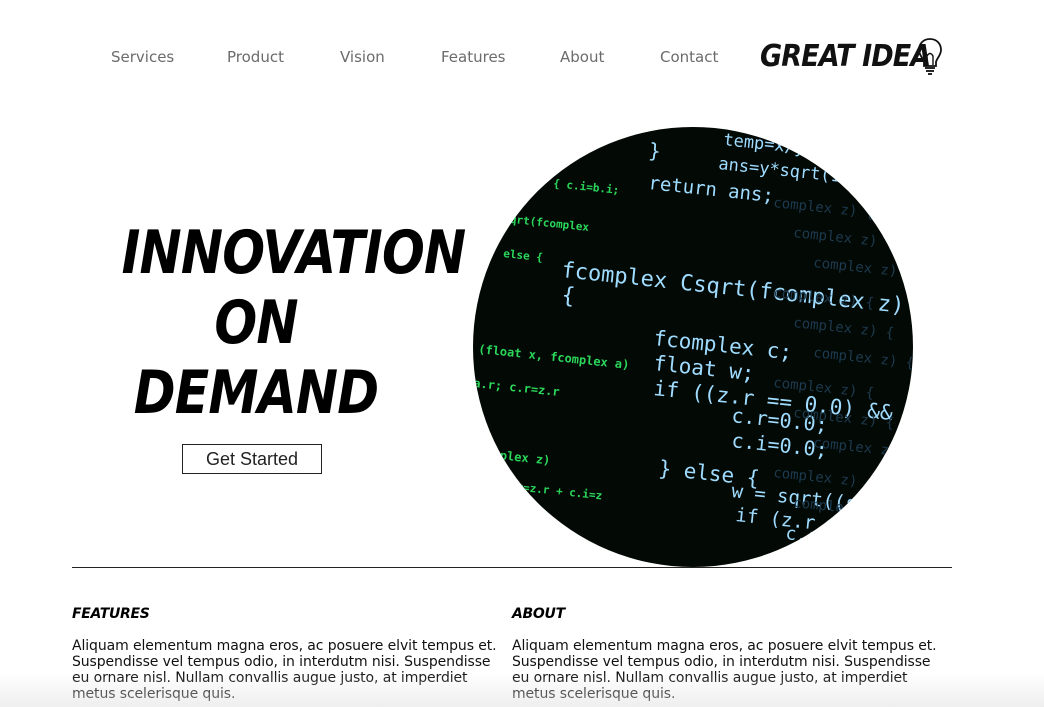 This screenshot has width=1044, height=707. I want to click on features-heading: FEATURES, so click(111, 614).